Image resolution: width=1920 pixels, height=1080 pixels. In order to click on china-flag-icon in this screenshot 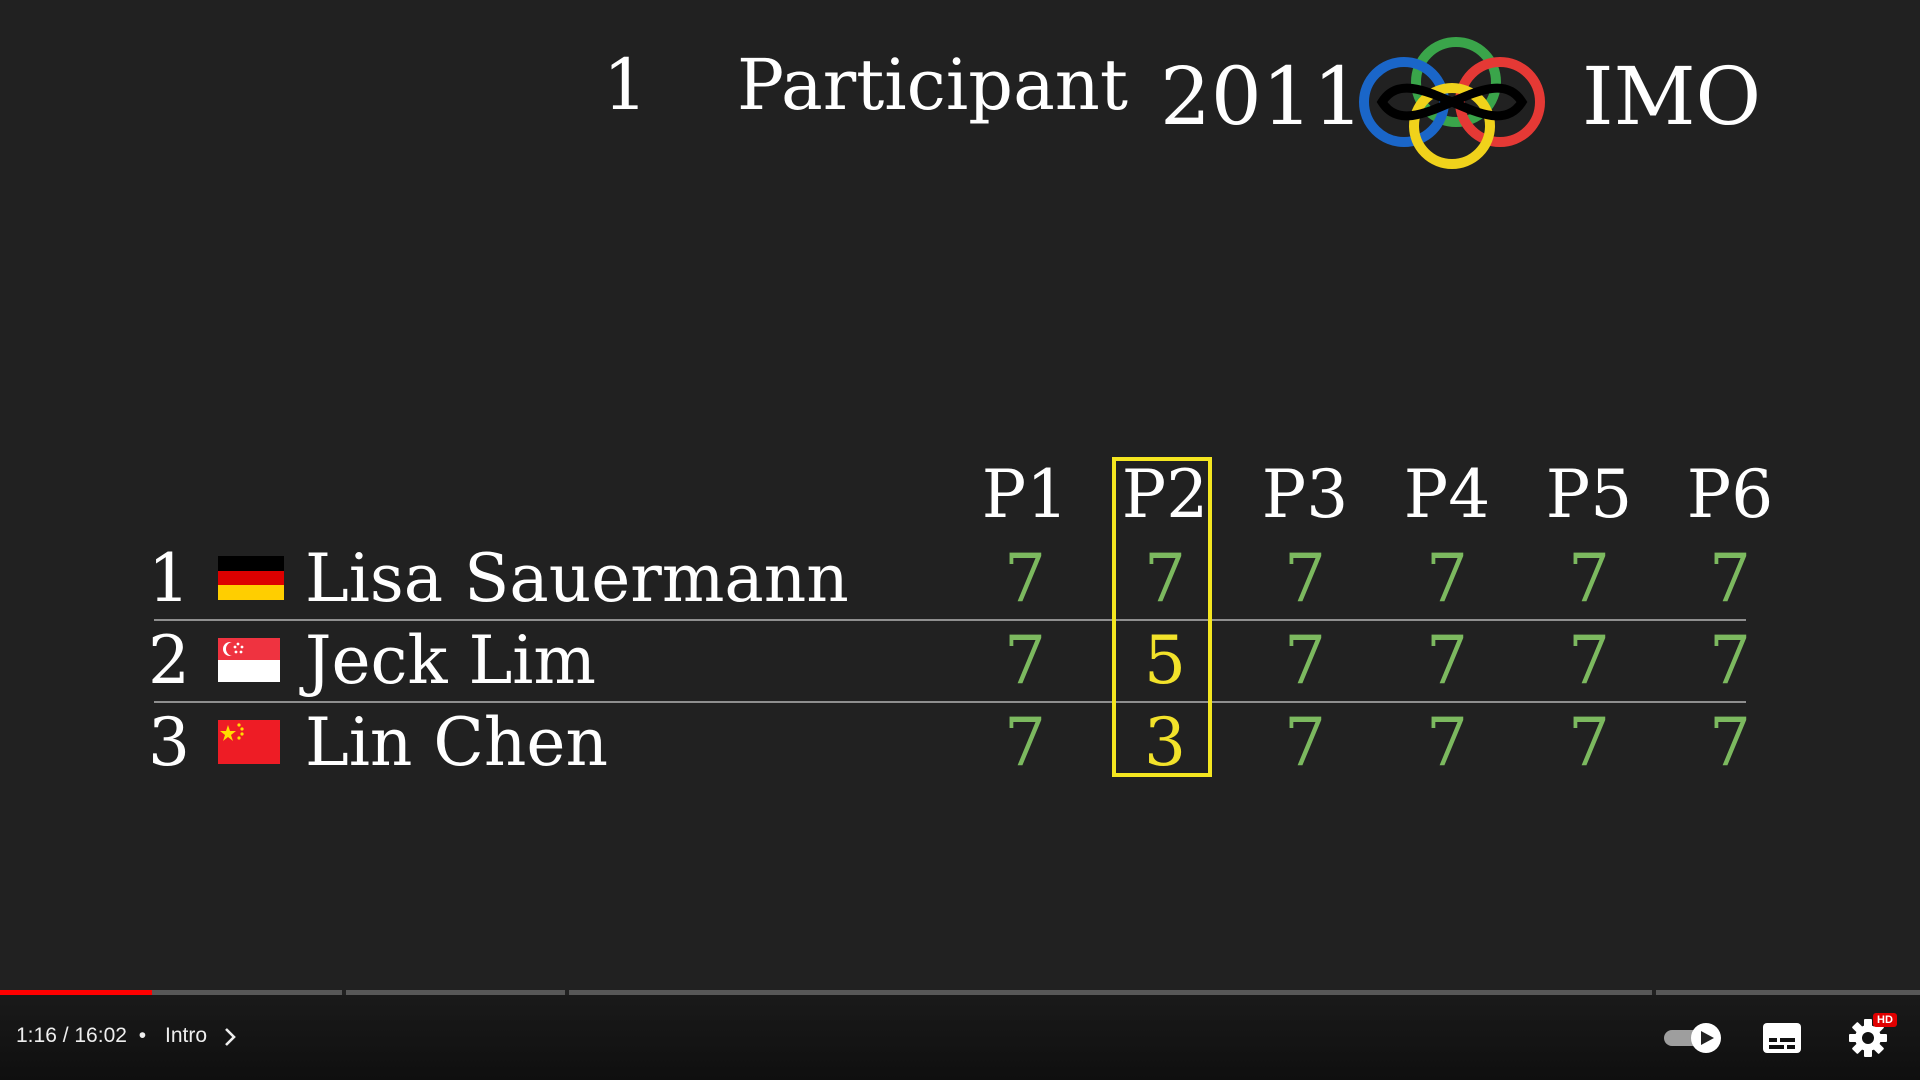, I will do `click(249, 742)`.